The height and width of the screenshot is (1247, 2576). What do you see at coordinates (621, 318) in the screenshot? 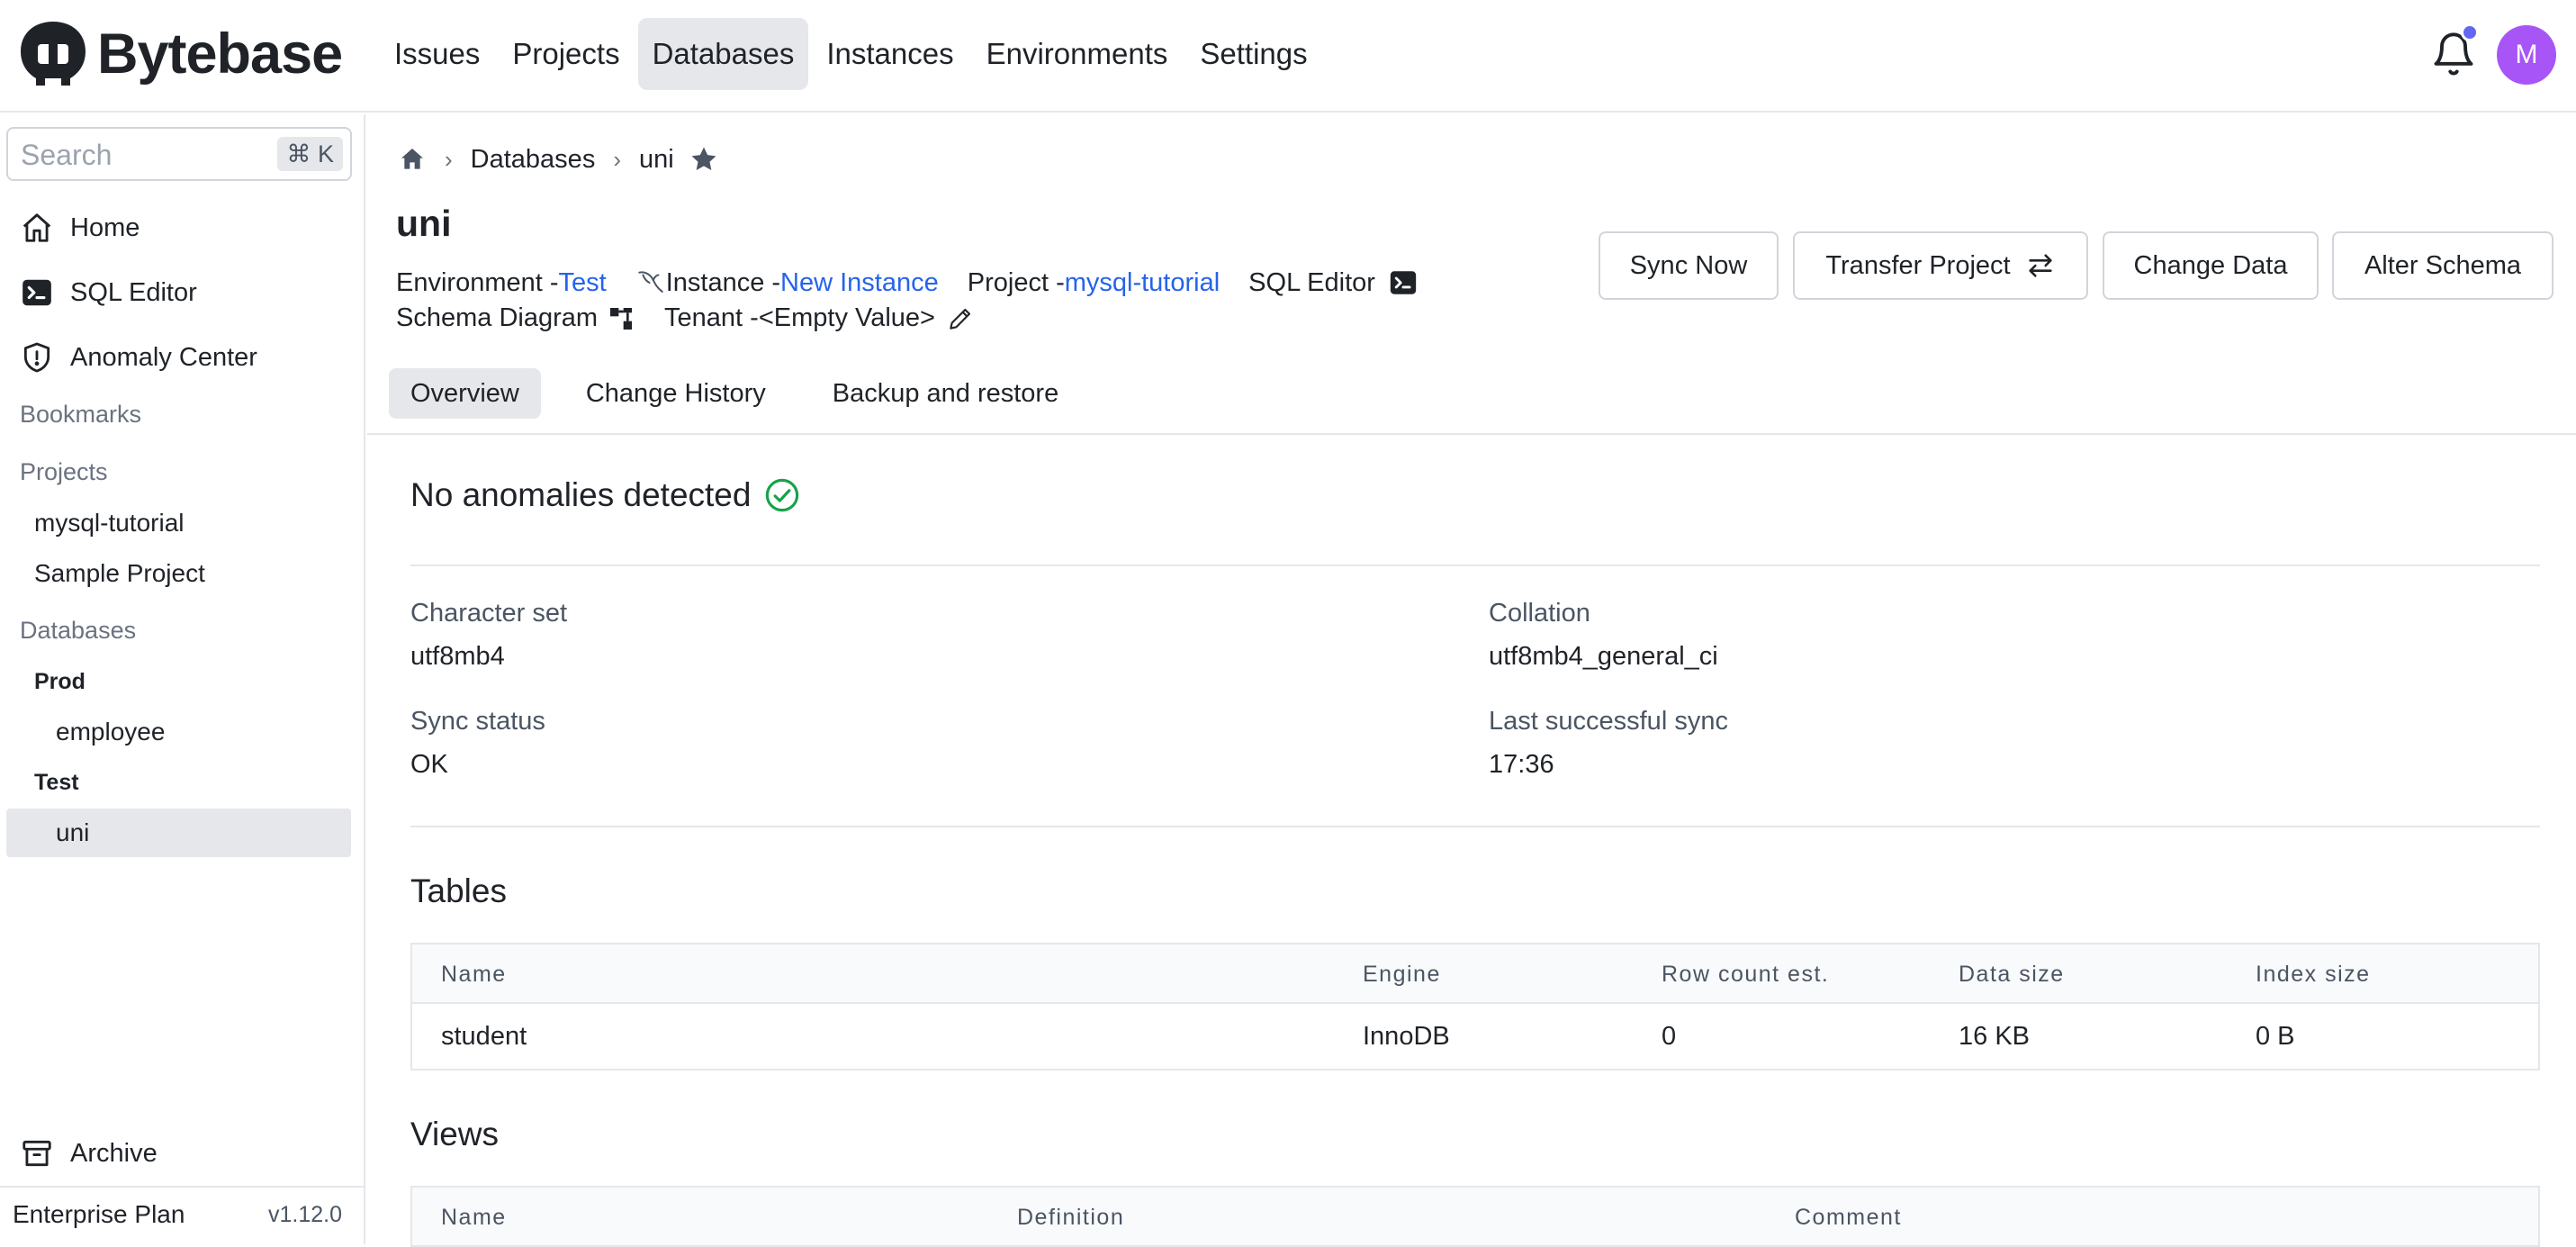
I see `diagram-icon` at bounding box center [621, 318].